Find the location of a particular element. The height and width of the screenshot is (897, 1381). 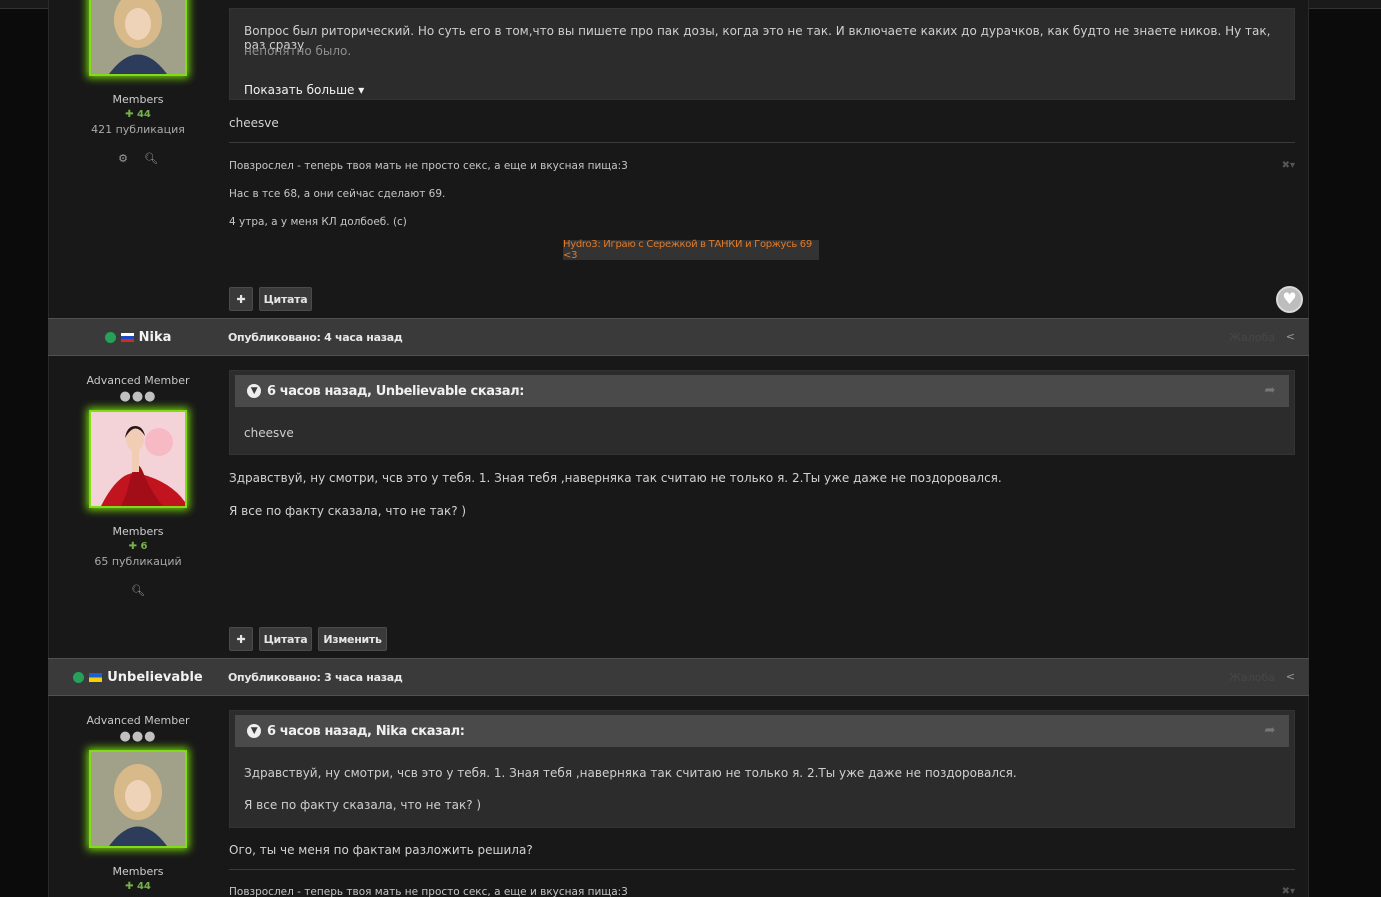

reputation: ✚ 6 is located at coordinates (138, 546).